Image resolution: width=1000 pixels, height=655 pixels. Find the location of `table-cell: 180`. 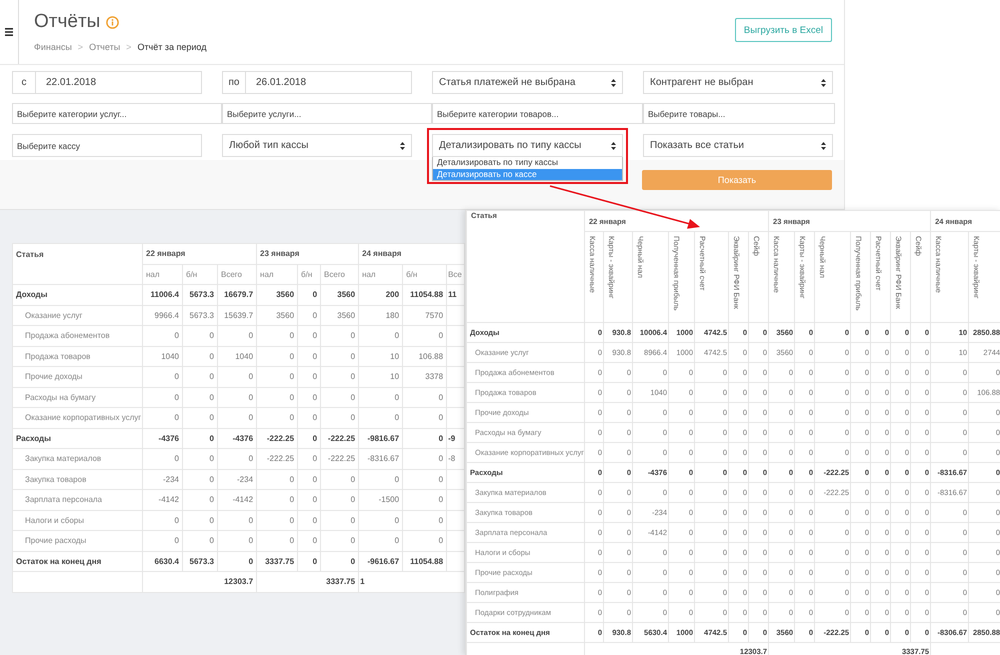

table-cell: 180 is located at coordinates (380, 315).